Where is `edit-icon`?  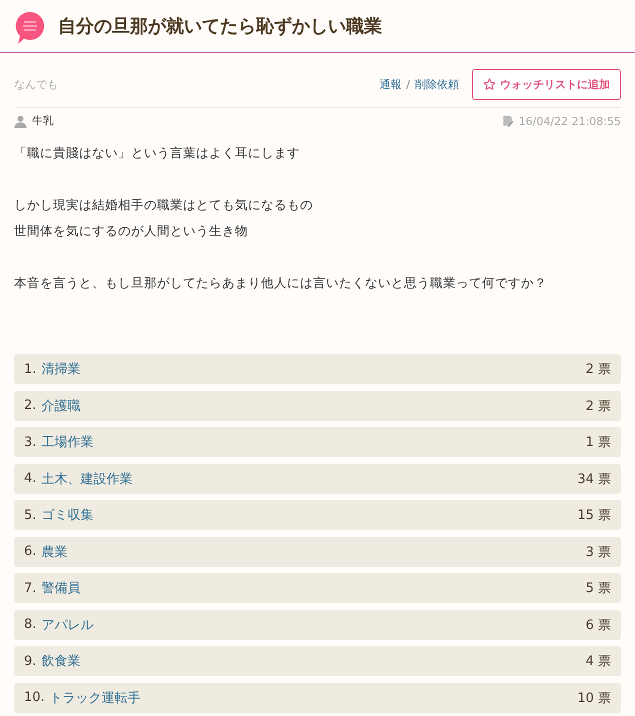
edit-icon is located at coordinates (508, 121).